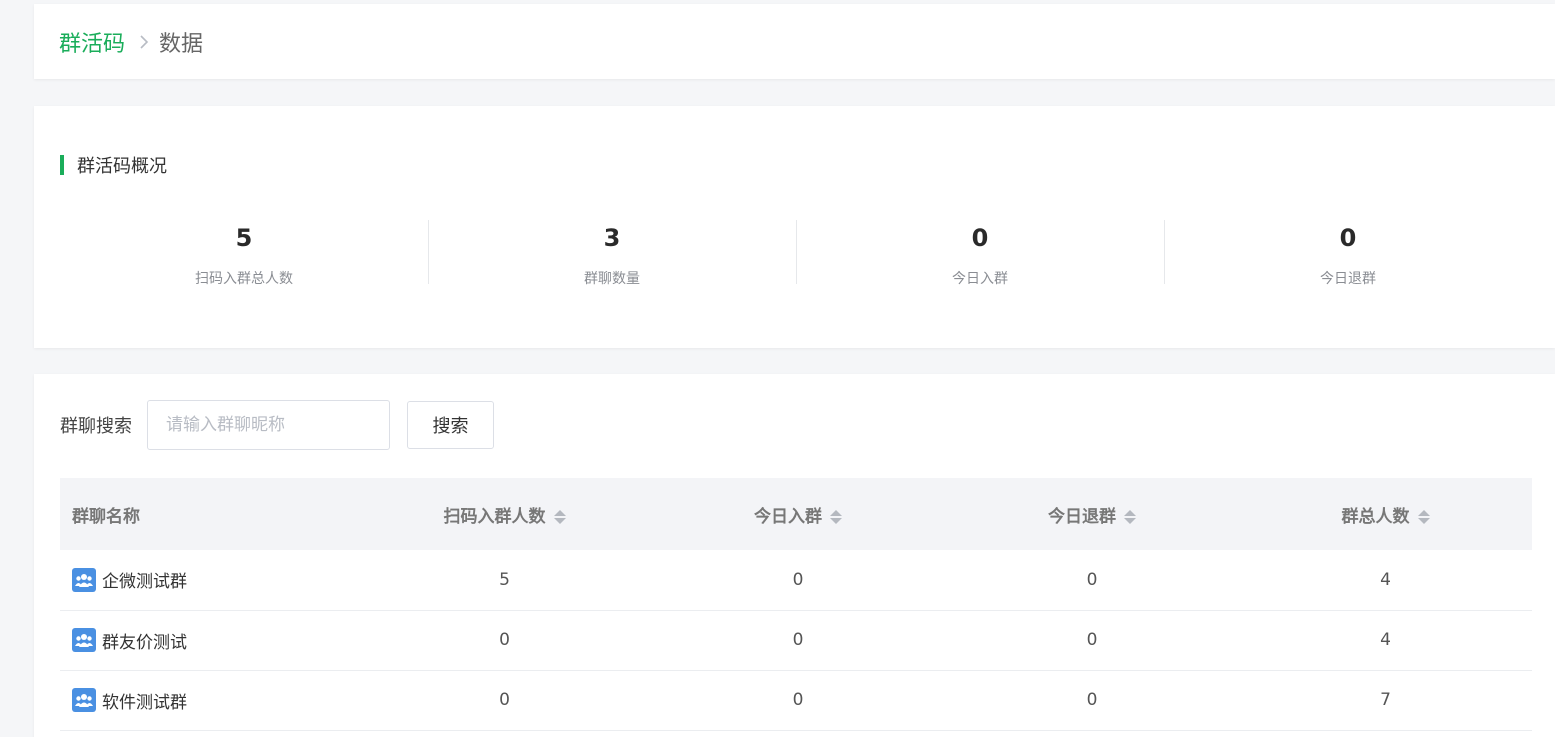 This screenshot has height=737, width=1555. I want to click on column-header-today-leave: 今日退群, so click(1092, 514).